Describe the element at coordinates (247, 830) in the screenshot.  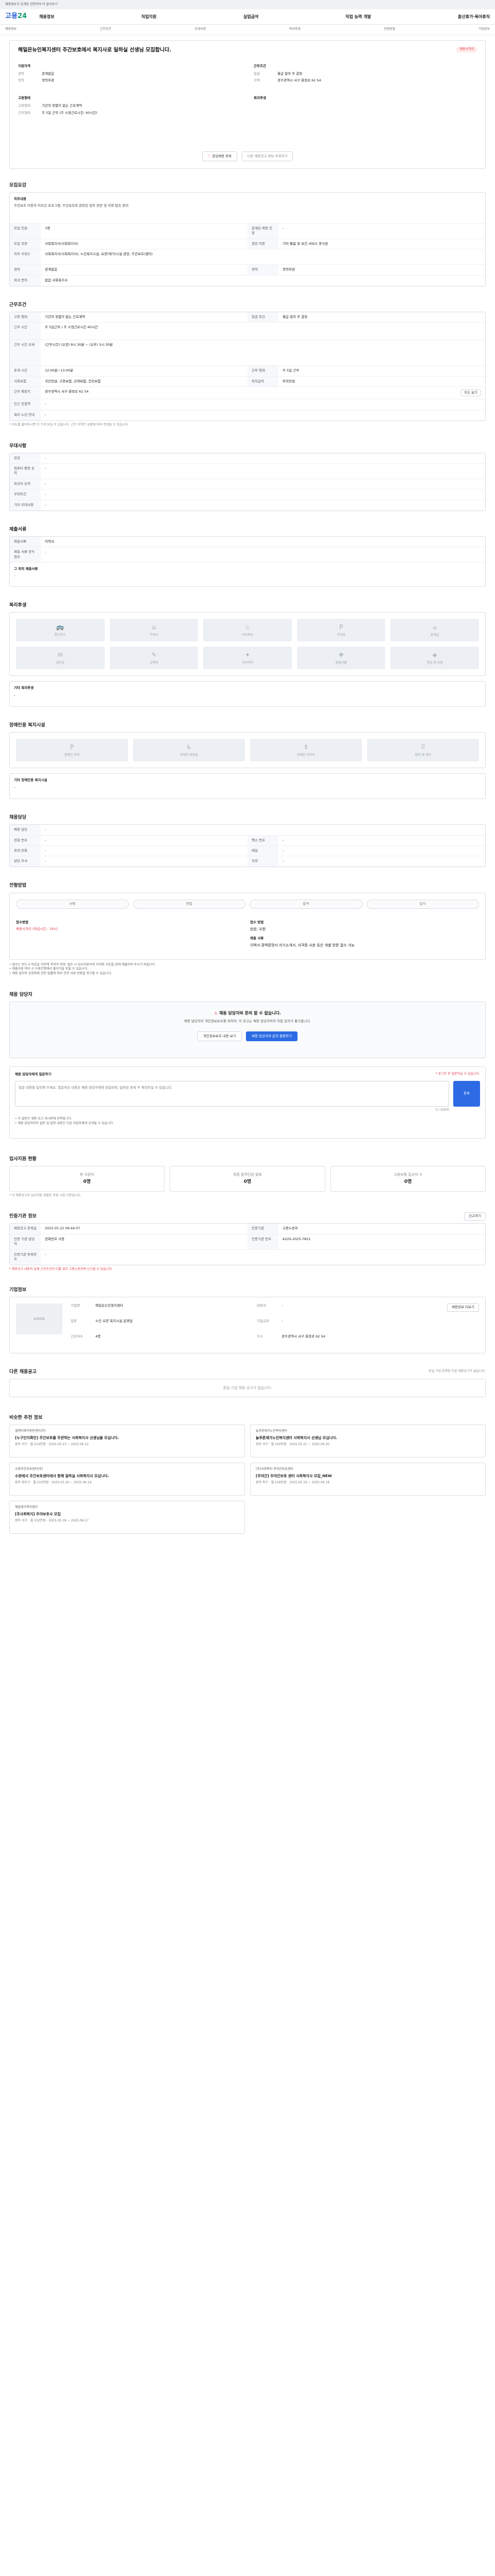
I see `contact-row: 채용 담당 -` at that location.